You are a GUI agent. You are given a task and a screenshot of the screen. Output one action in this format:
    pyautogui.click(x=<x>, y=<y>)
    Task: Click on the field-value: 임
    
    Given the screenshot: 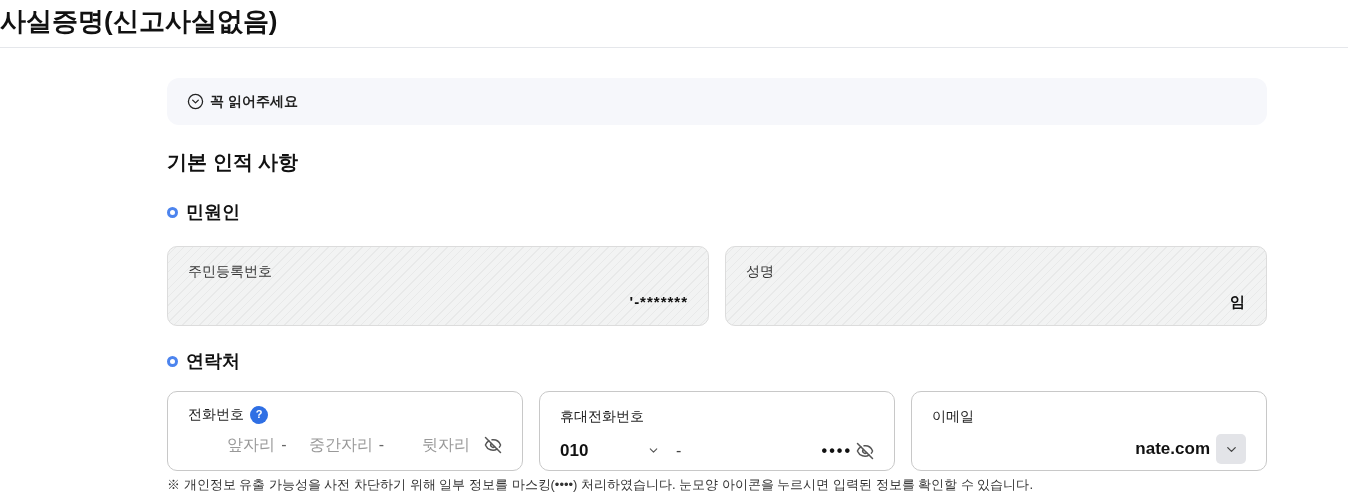 What is the action you would take?
    pyautogui.click(x=1238, y=301)
    